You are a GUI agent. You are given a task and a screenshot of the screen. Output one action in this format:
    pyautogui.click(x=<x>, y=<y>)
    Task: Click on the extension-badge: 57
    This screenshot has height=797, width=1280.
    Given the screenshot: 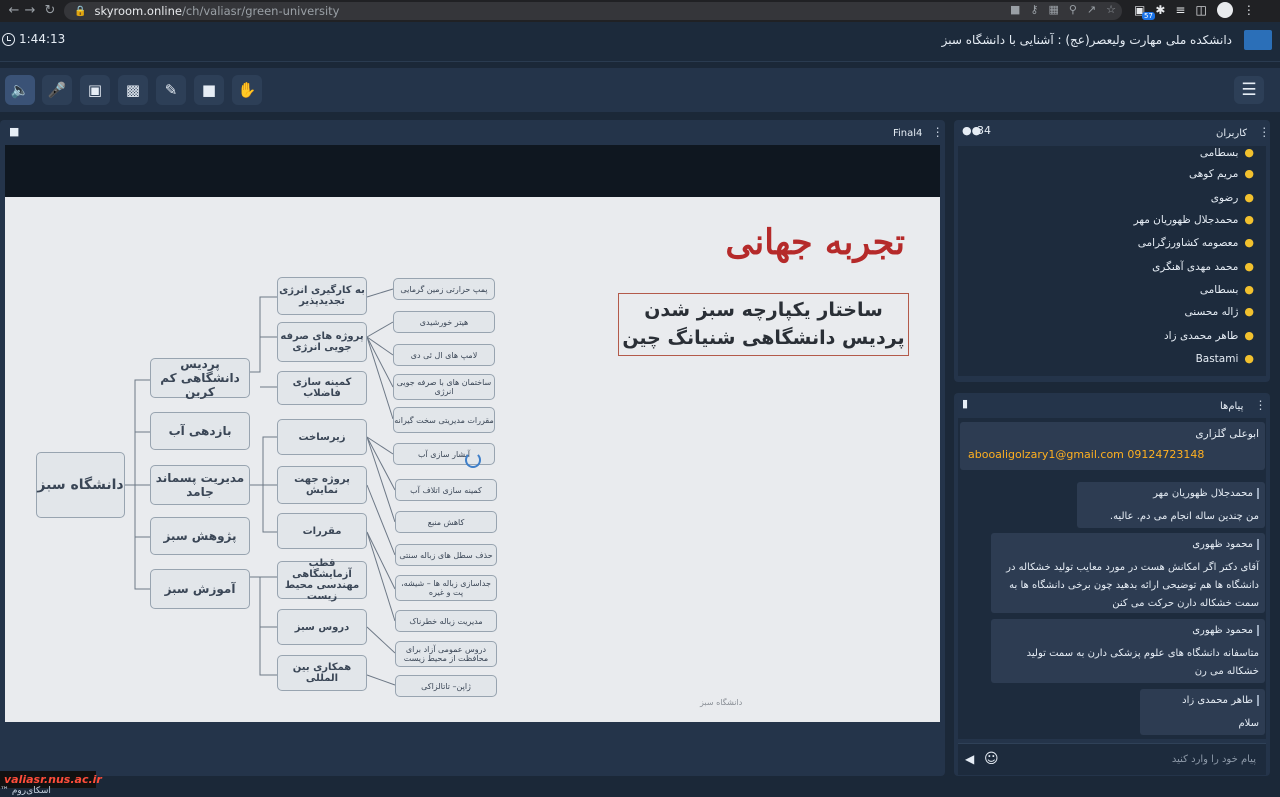 What is the action you would take?
    pyautogui.click(x=1148, y=16)
    